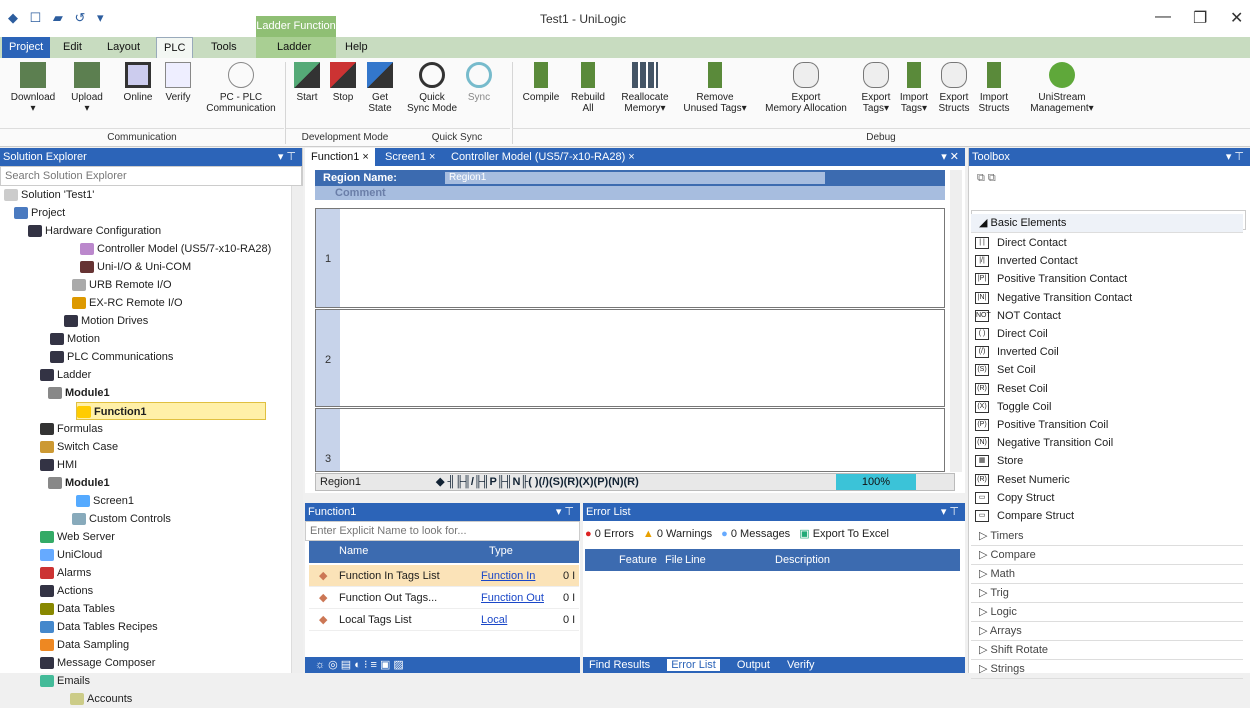 Image resolution: width=1250 pixels, height=708 pixels. What do you see at coordinates (58, 18) in the screenshot?
I see `quick-access-toolbar: ◆ ☐ ▰ ↺ ▾` at bounding box center [58, 18].